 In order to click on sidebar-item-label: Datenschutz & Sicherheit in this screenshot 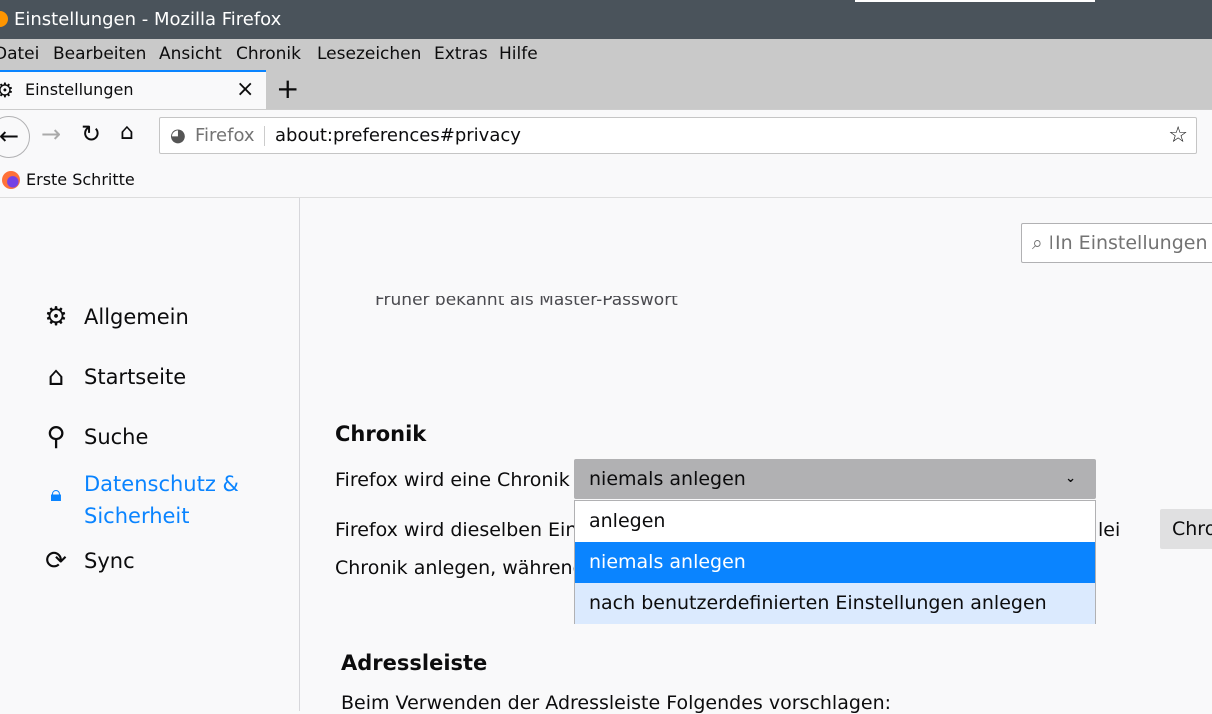, I will do `click(161, 500)`.